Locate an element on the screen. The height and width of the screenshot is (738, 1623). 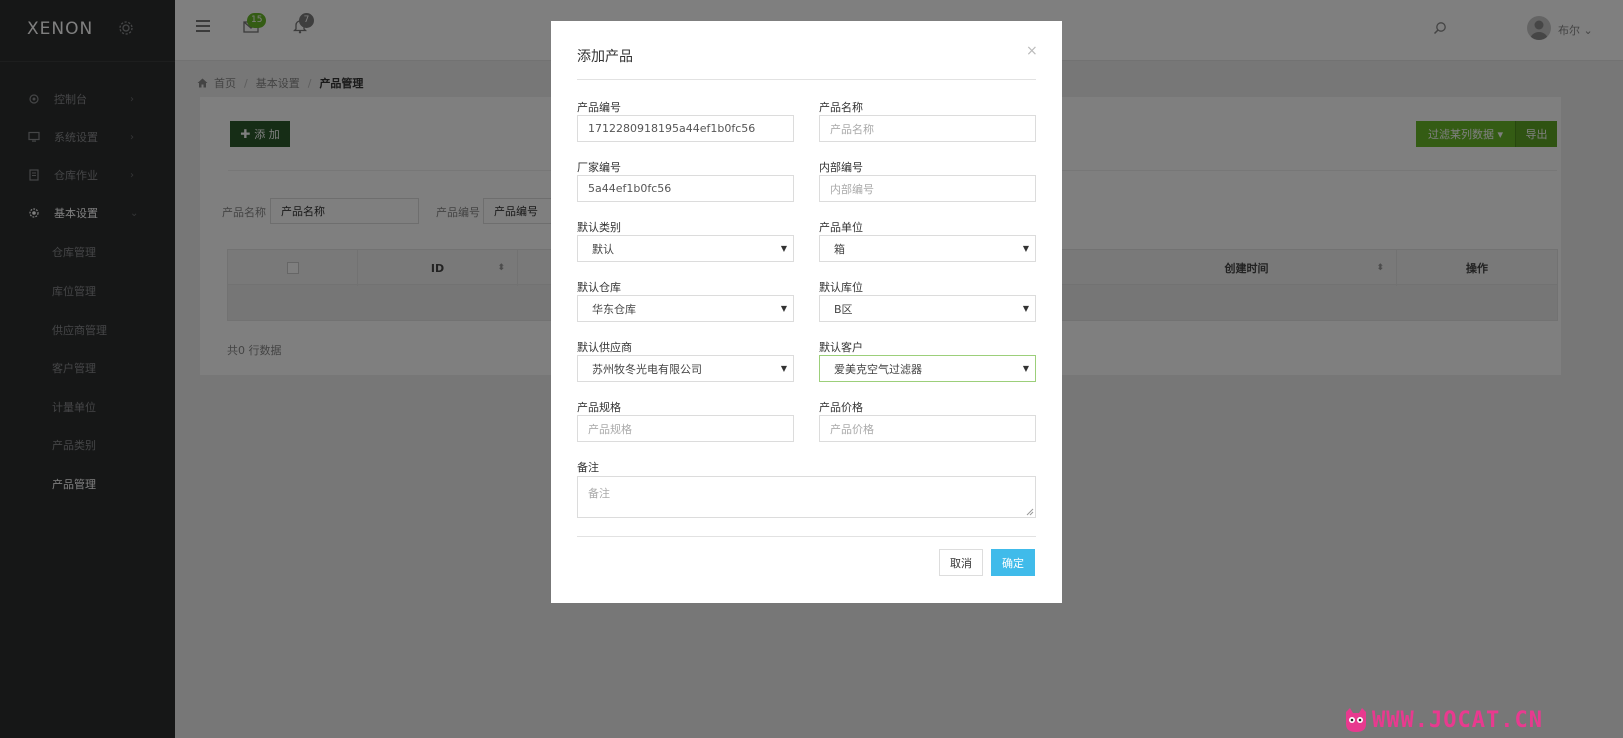
modal-divider is located at coordinates (806, 79).